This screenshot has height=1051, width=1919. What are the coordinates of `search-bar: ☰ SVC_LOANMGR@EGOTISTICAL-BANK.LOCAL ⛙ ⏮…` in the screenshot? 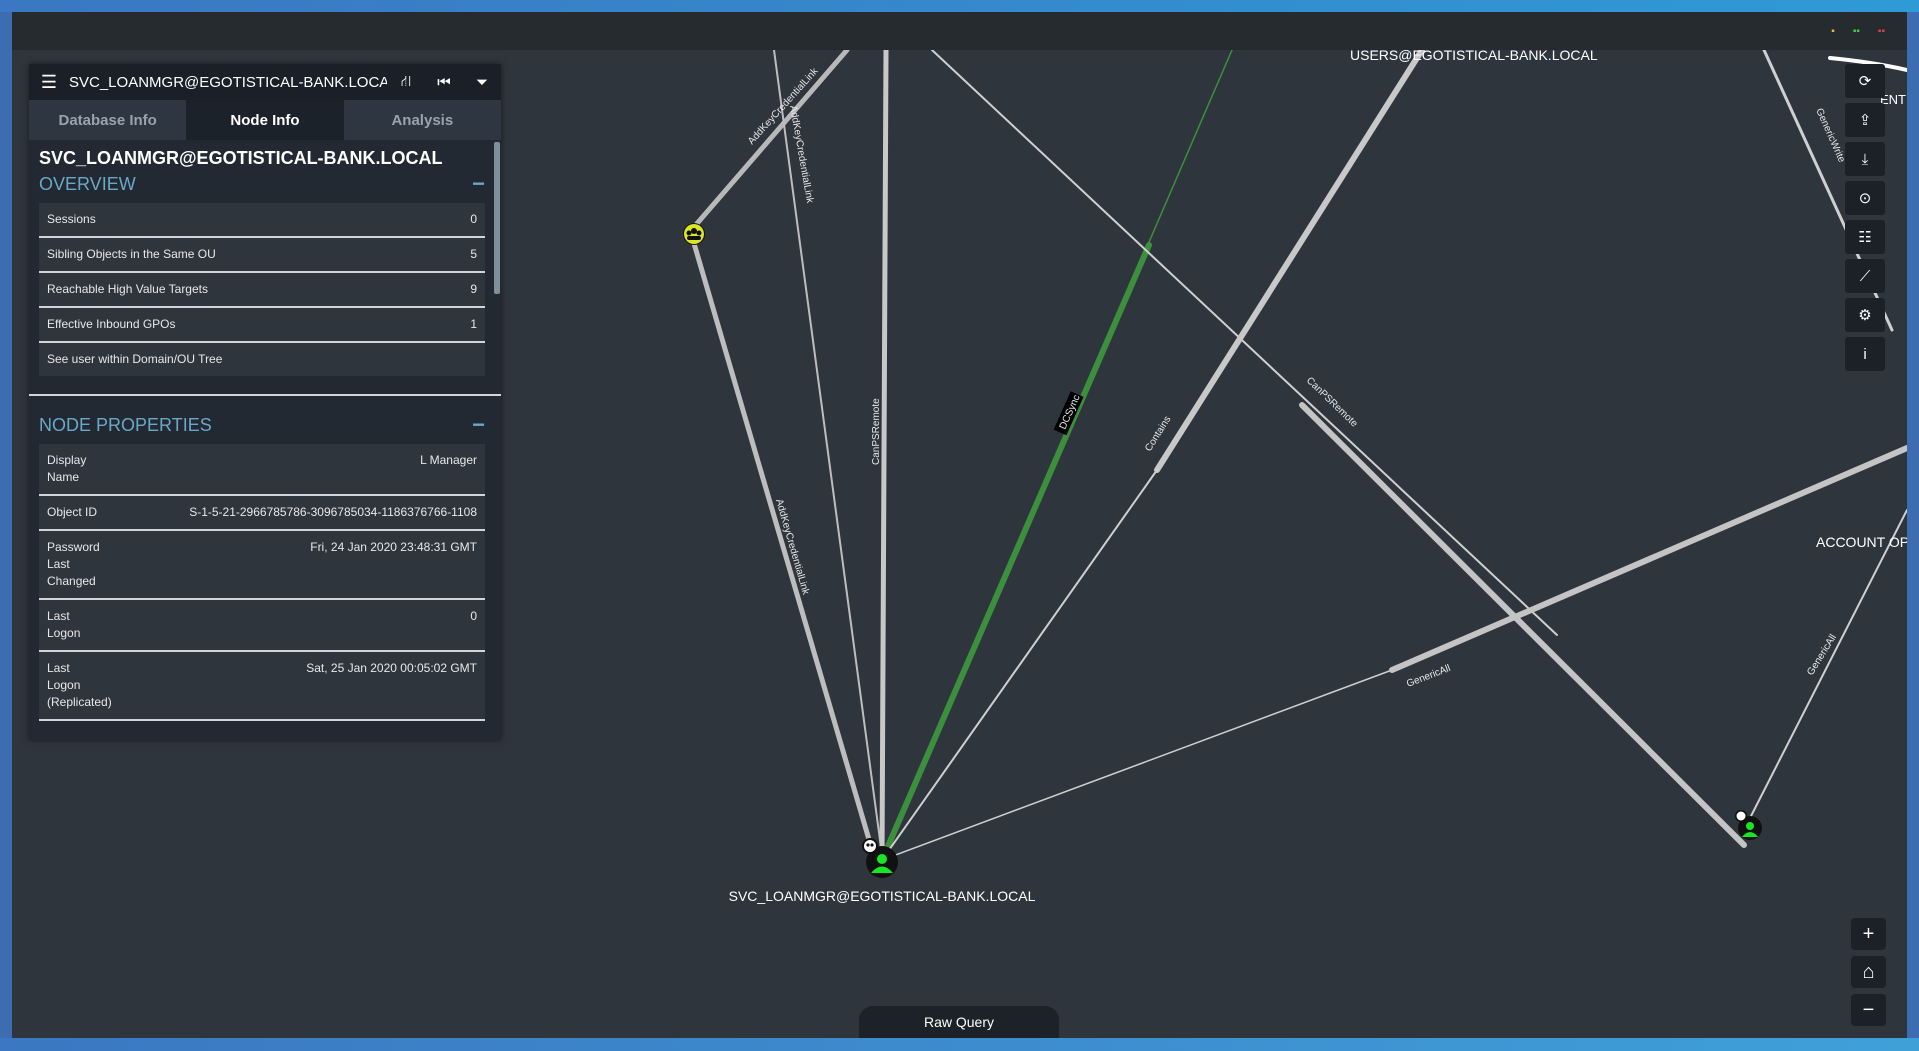 It's located at (265, 82).